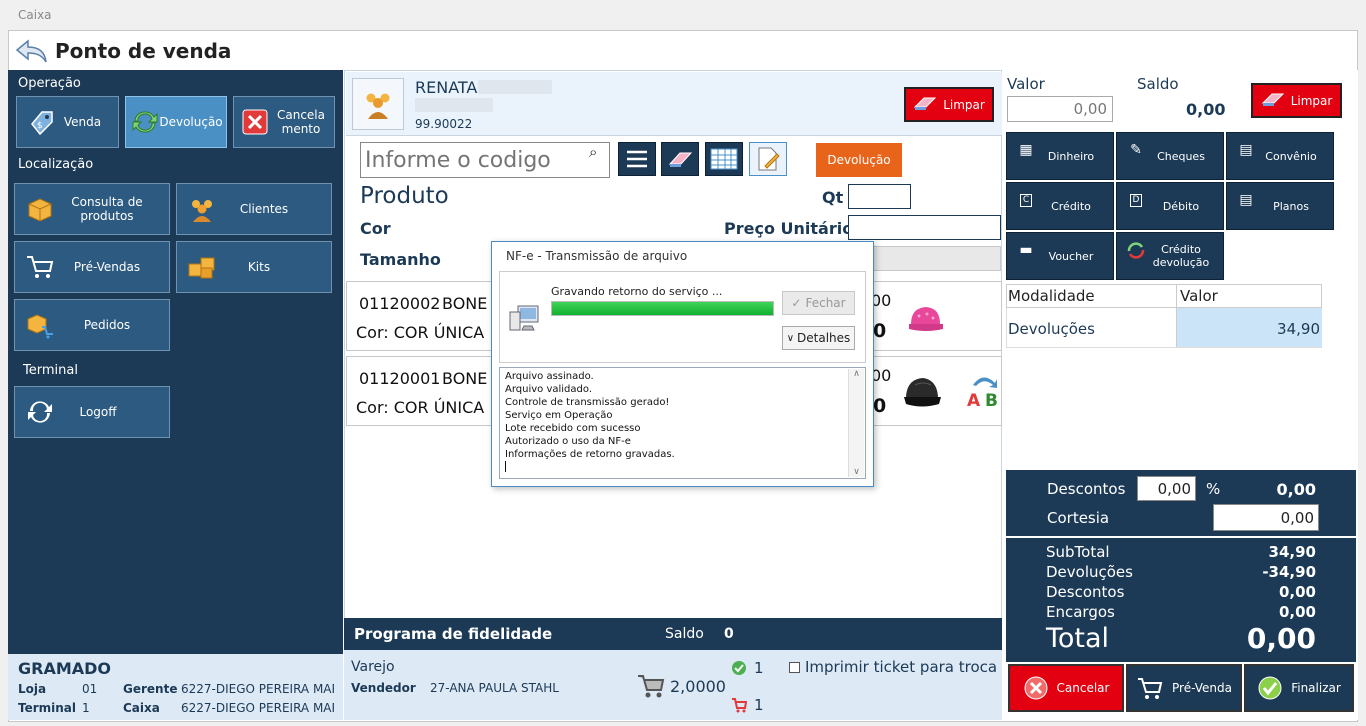 The height and width of the screenshot is (726, 1366). What do you see at coordinates (1311, 100) in the screenshot?
I see `payment-clear-label: Limpar` at bounding box center [1311, 100].